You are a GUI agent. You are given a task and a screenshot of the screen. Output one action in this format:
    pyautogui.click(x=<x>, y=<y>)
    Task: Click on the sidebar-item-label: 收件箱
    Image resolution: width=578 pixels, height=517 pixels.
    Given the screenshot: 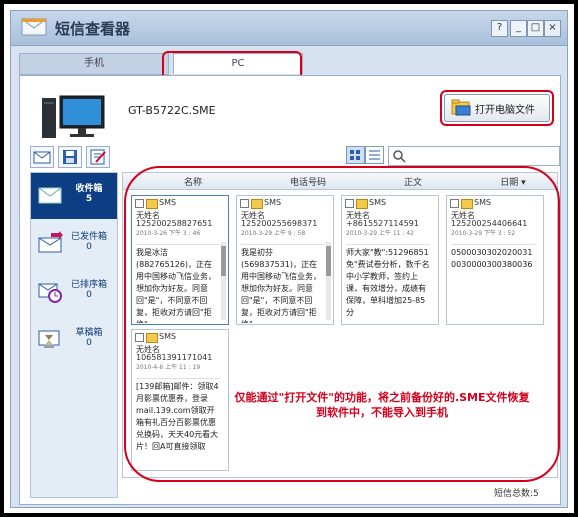 What is the action you would take?
    pyautogui.click(x=89, y=189)
    